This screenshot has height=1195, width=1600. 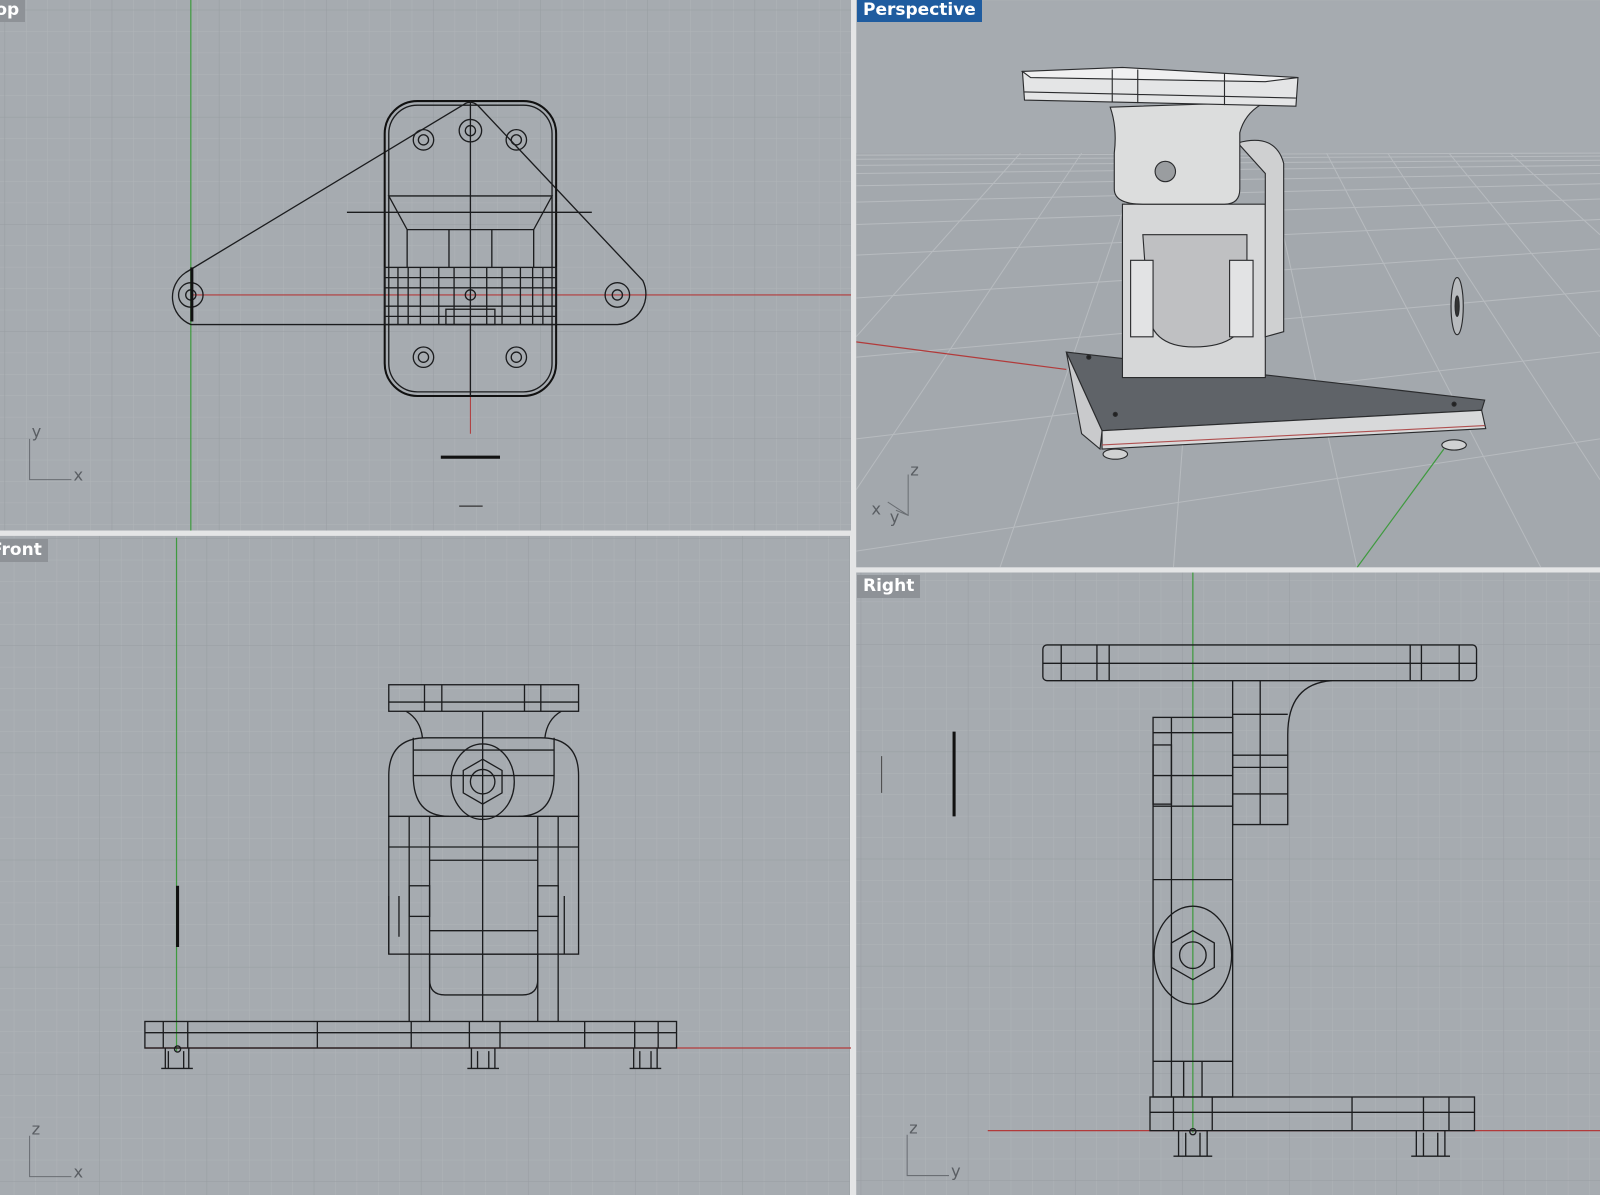 What do you see at coordinates (13, 11) in the screenshot?
I see `viewport-label-top: Top` at bounding box center [13, 11].